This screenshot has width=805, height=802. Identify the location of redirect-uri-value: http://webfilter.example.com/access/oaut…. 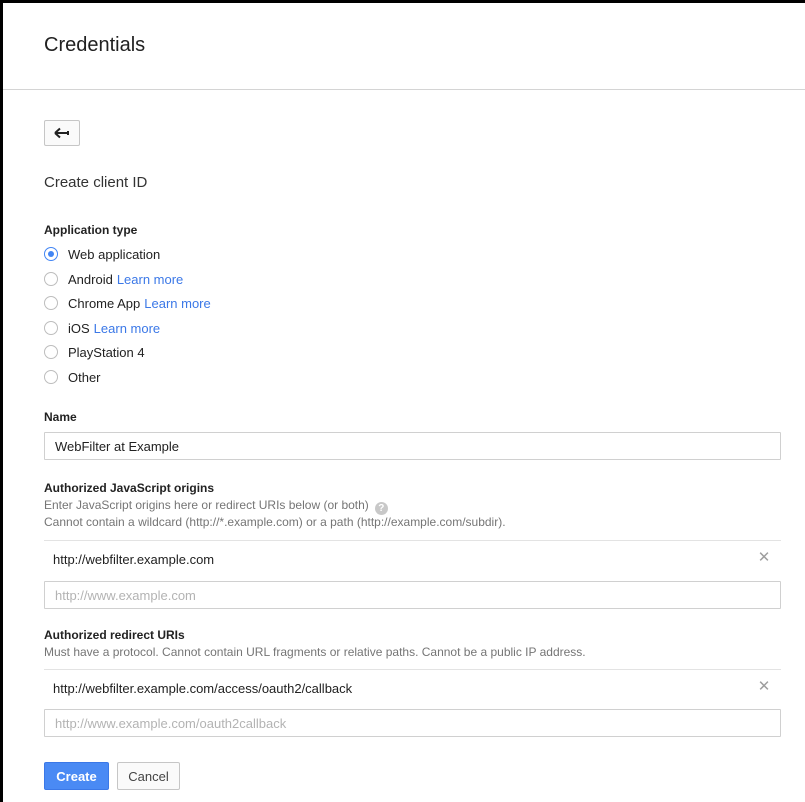
(203, 688).